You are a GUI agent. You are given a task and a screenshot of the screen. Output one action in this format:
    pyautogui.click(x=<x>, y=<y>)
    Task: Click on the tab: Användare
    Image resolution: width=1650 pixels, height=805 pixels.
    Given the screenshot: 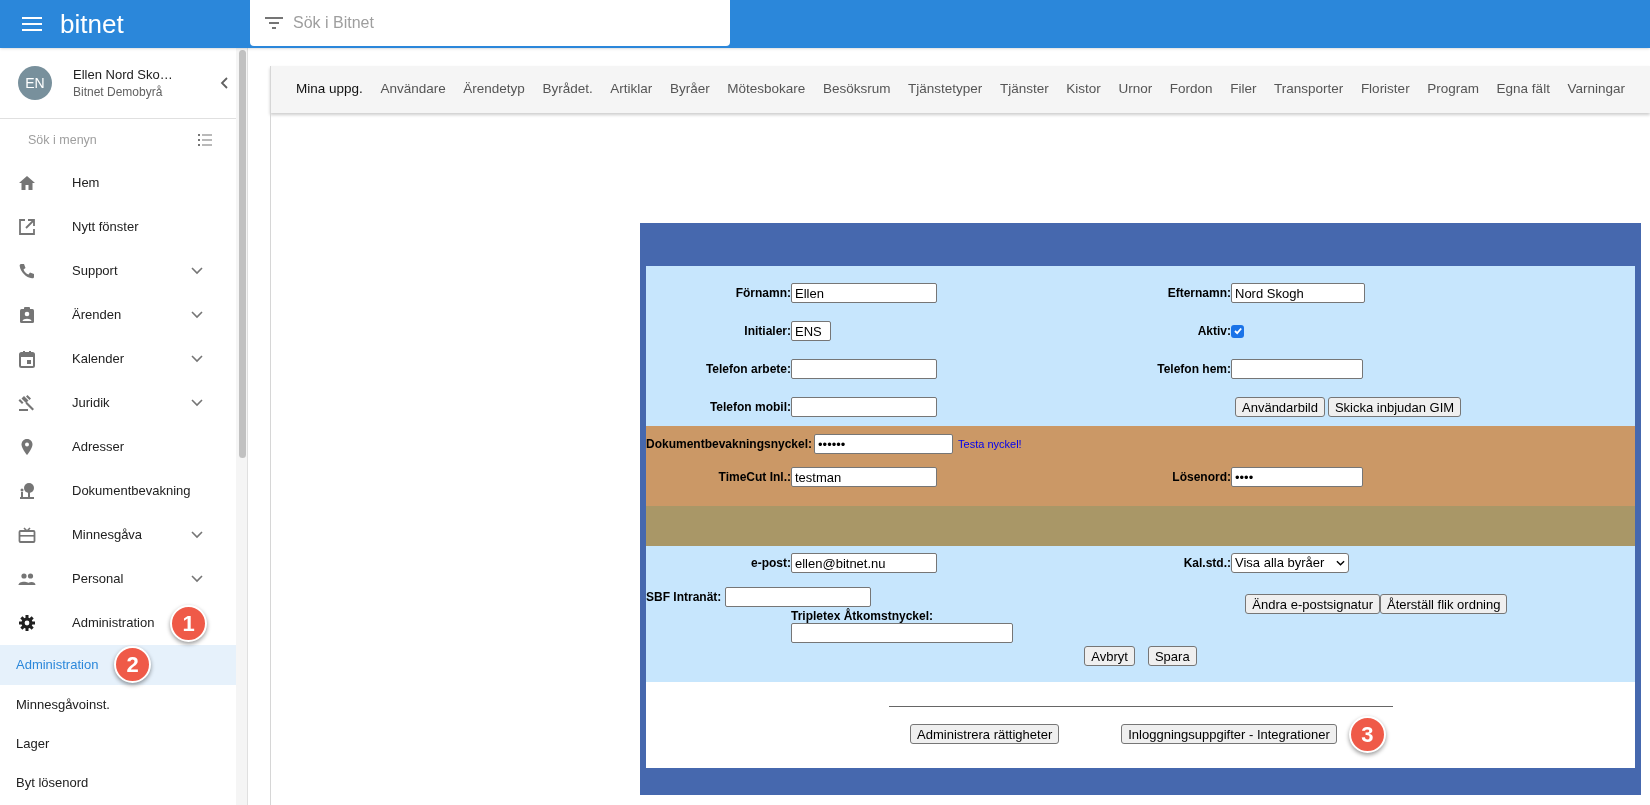 What is the action you would take?
    pyautogui.click(x=413, y=89)
    